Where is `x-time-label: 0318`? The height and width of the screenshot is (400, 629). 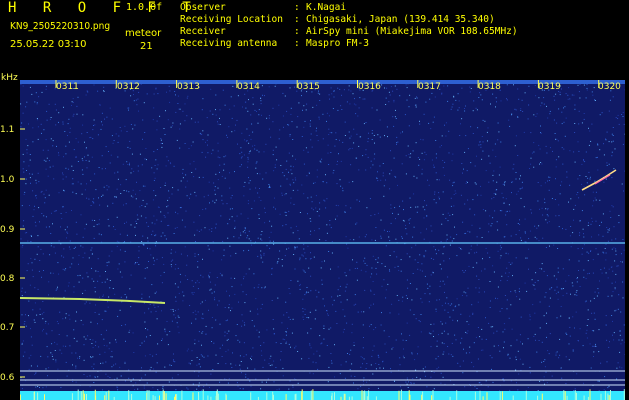
x-time-label: 0318 is located at coordinates (489, 87).